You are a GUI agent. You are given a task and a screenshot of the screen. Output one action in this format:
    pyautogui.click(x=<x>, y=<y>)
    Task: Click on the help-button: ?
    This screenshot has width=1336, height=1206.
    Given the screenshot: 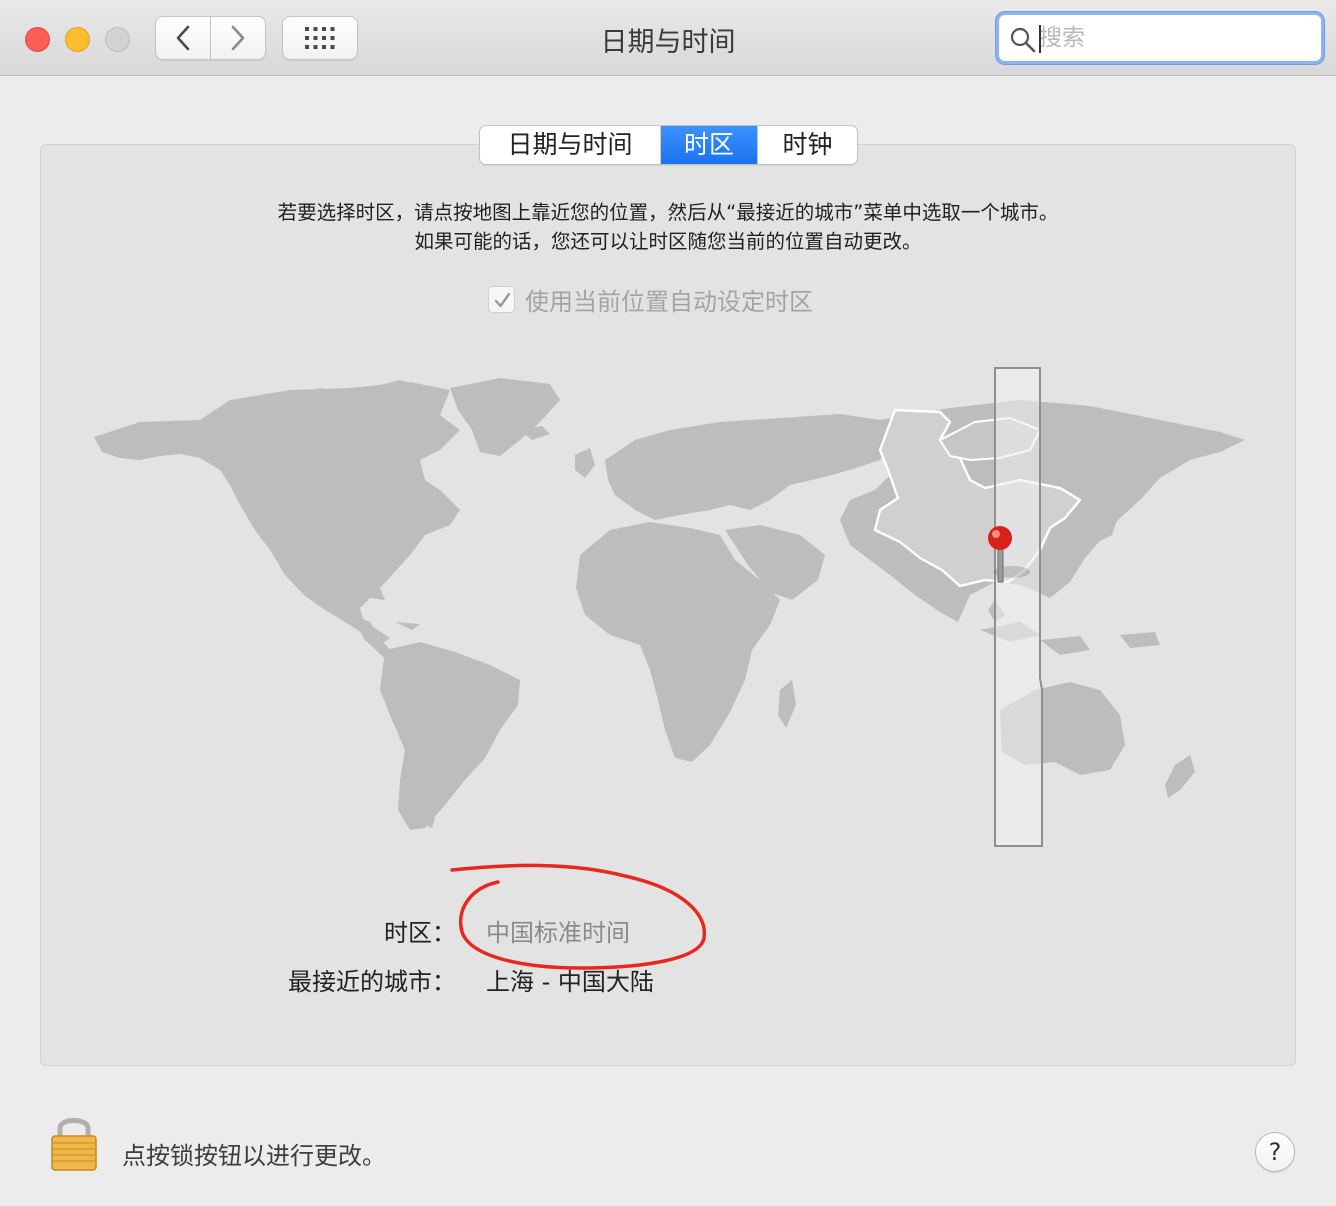 What is the action you would take?
    pyautogui.click(x=1275, y=1152)
    